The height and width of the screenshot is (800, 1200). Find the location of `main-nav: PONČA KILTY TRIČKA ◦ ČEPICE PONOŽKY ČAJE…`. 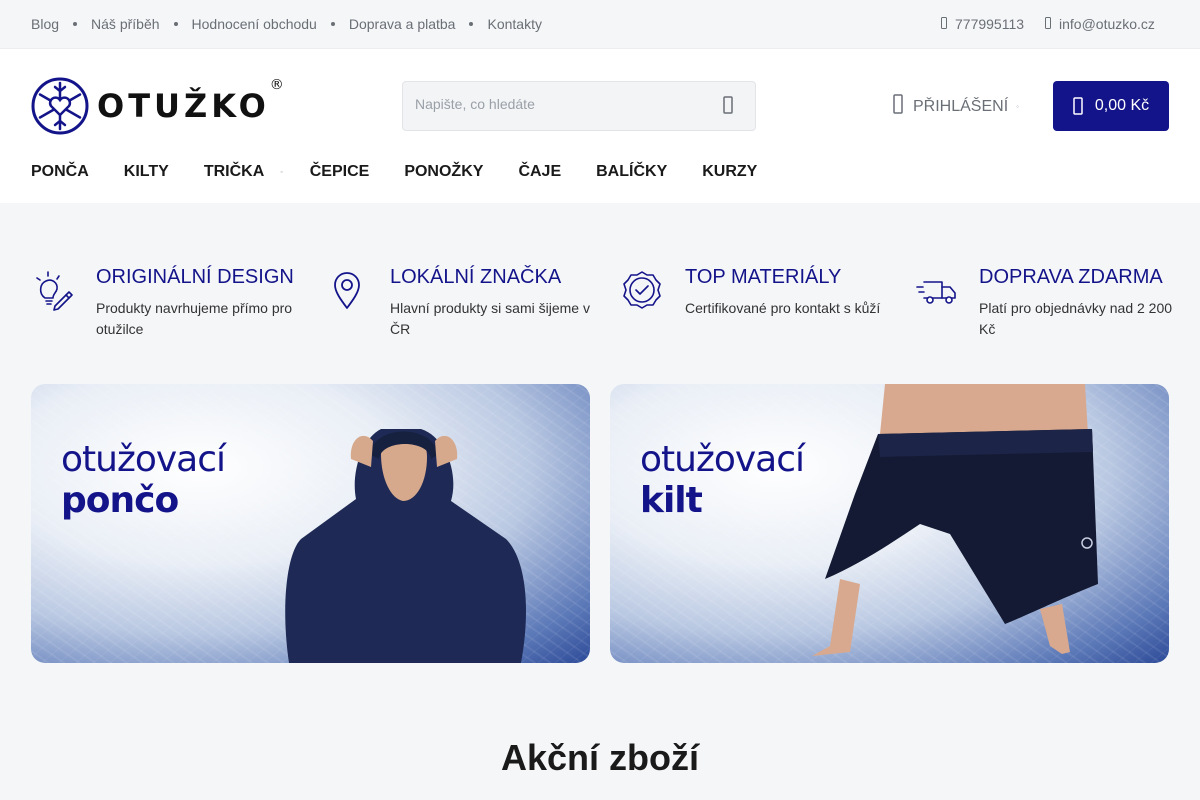

main-nav: PONČA KILTY TRIČKA ◦ ČEPICE PONOŽKY ČAJE… is located at coordinates (411, 172).